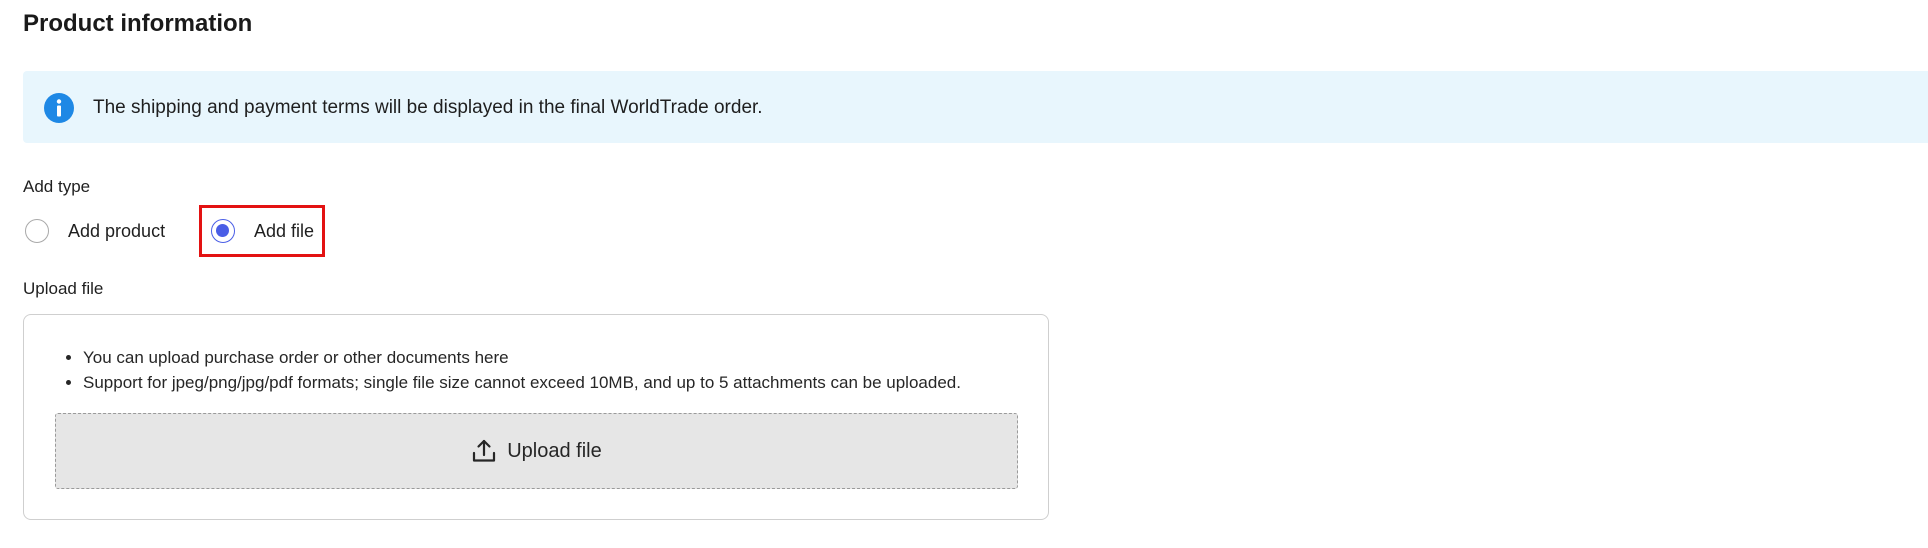 Image resolution: width=1928 pixels, height=548 pixels. I want to click on radio-add-product: Add product, so click(95, 231).